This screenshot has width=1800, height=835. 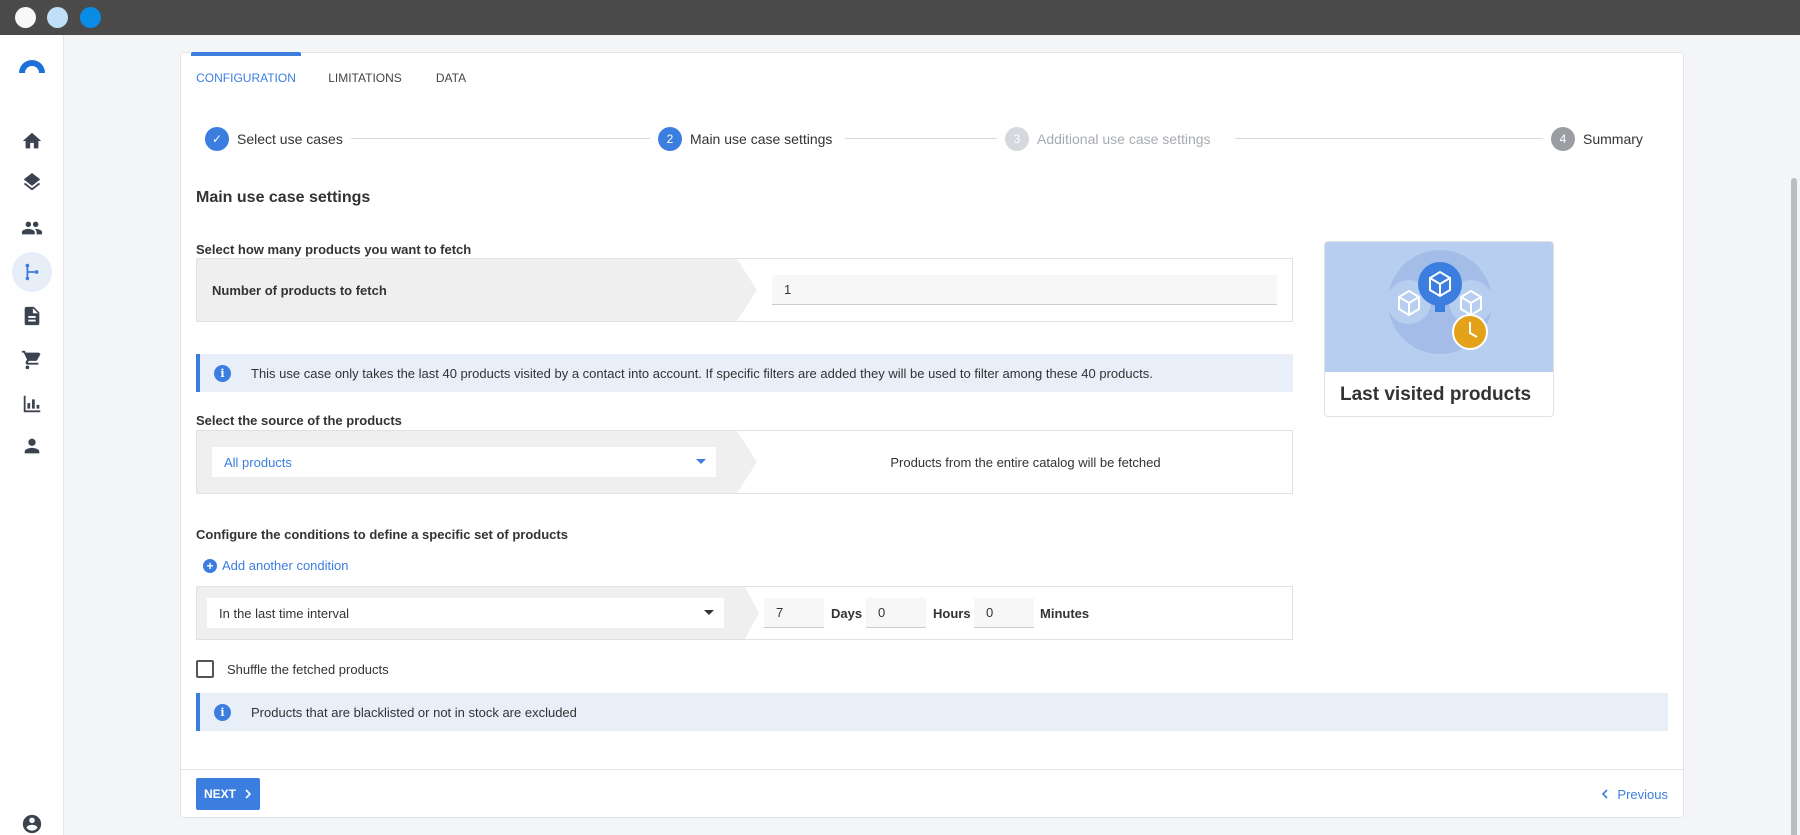 I want to click on step-number: 2, so click(x=670, y=139).